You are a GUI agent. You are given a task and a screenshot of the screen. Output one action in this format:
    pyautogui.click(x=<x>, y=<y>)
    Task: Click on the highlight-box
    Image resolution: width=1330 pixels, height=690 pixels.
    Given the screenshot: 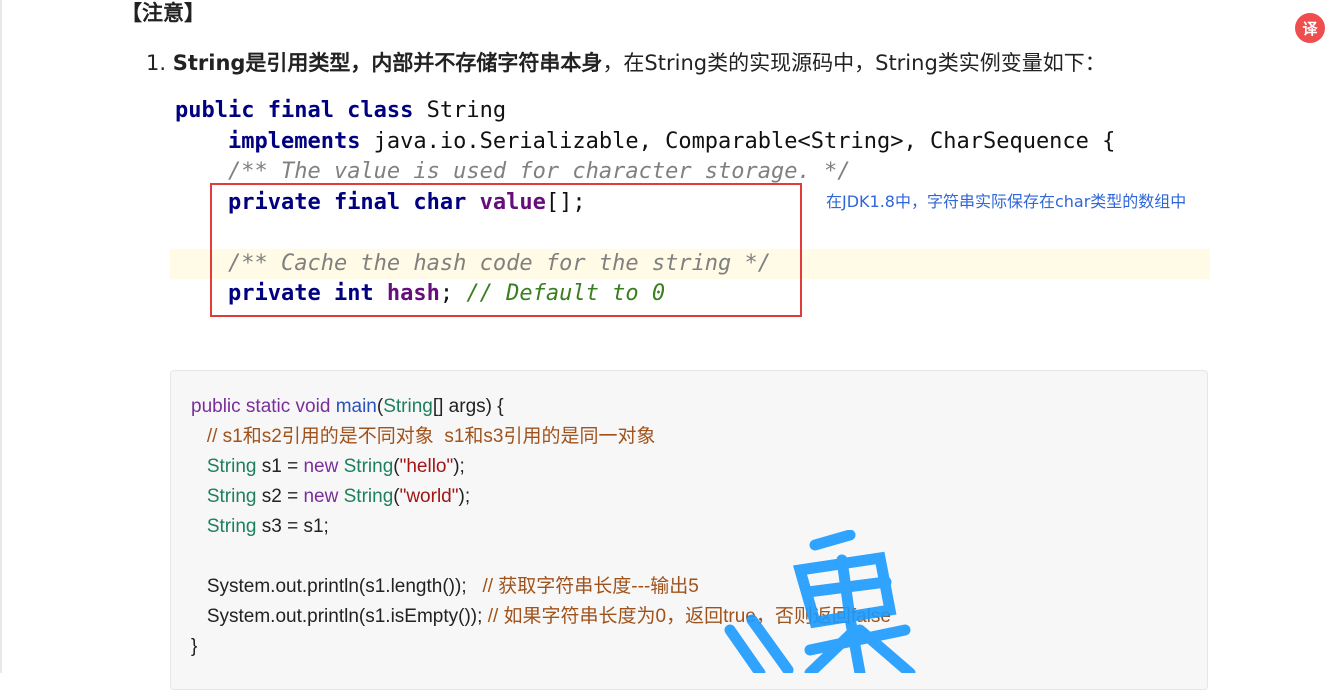 What is the action you would take?
    pyautogui.click(x=506, y=250)
    